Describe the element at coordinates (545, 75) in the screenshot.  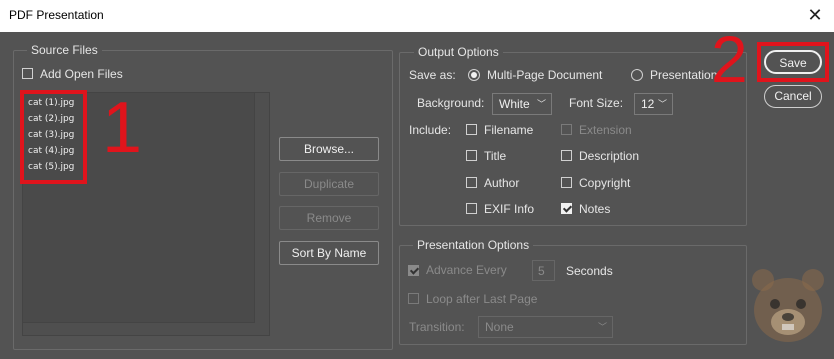
I see `multi-page-document-label: Multi-Page Document` at that location.